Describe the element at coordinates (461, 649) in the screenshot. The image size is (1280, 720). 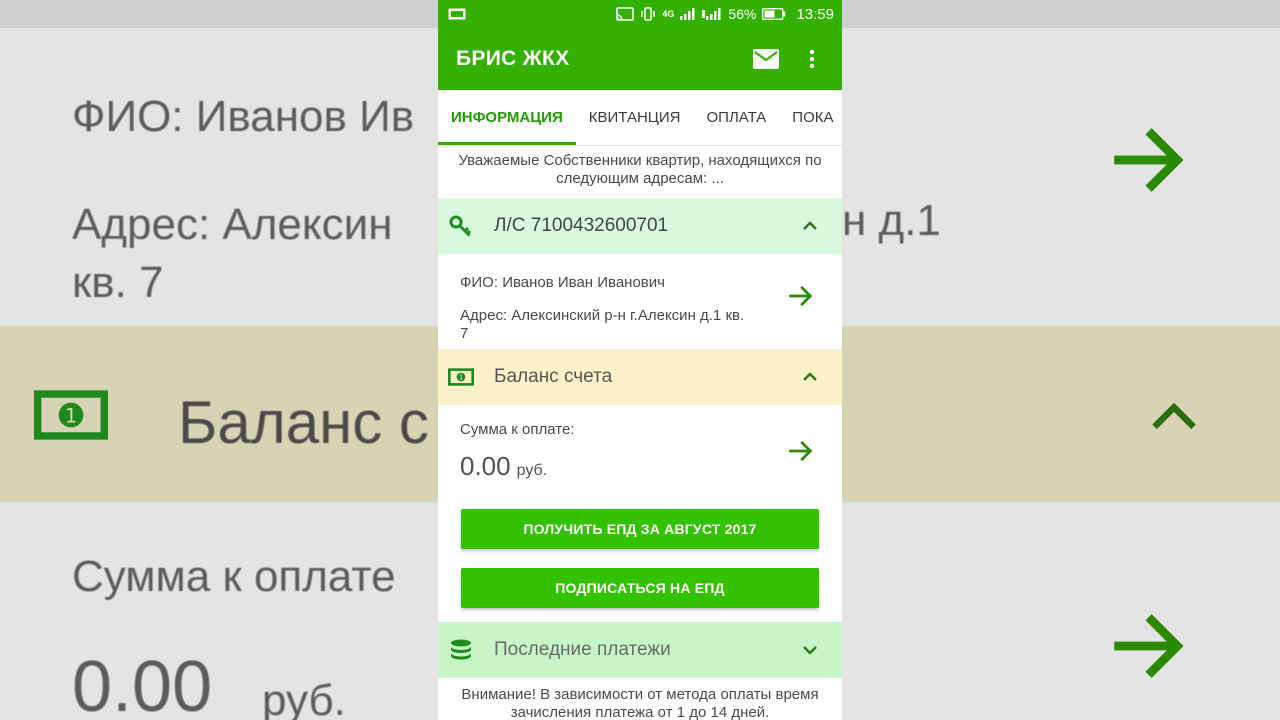
I see `database-icon` at that location.